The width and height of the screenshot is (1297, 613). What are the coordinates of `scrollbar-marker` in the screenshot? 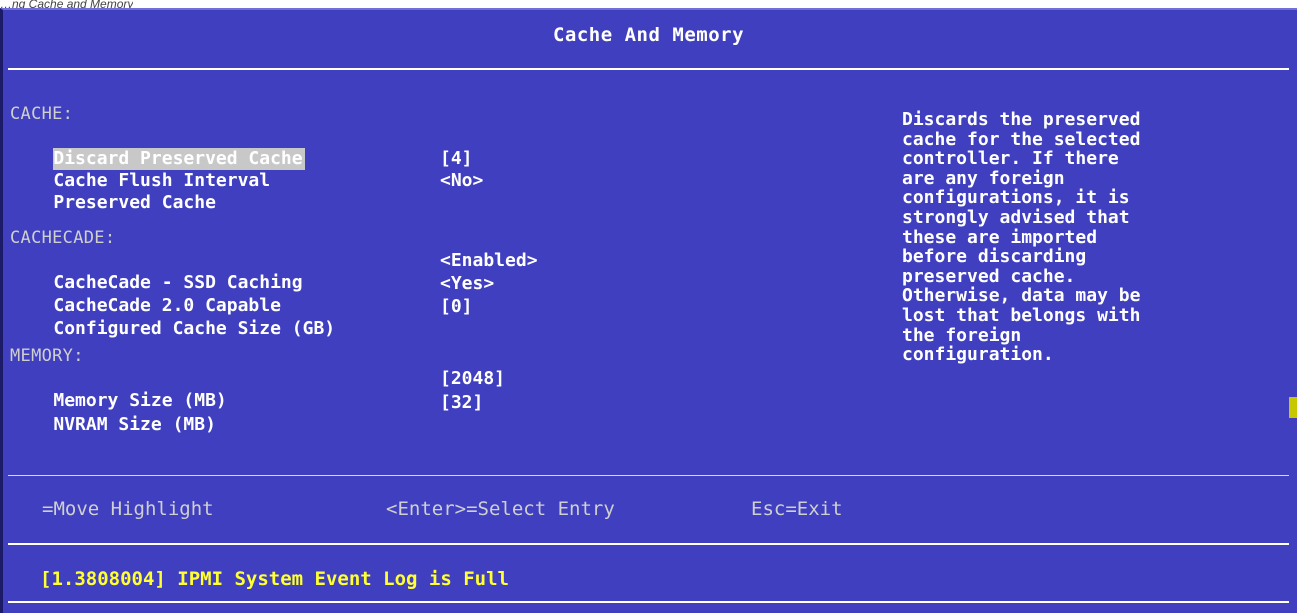 It's located at (1293, 407).